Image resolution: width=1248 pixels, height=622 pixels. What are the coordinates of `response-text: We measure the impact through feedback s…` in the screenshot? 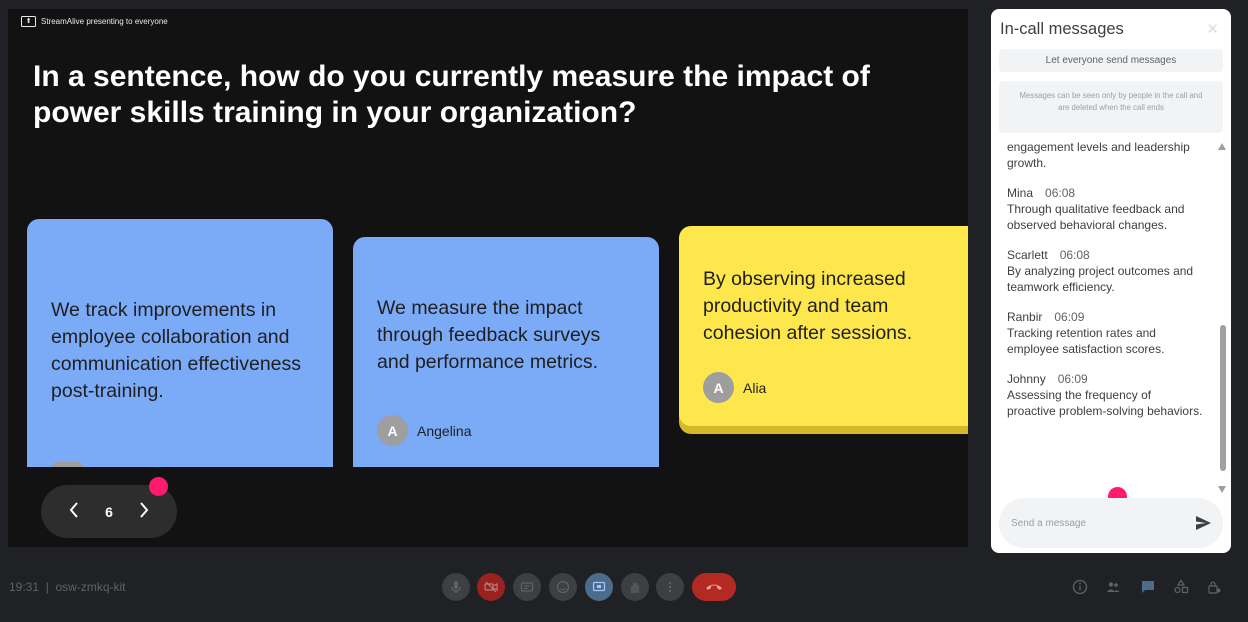 It's located at (489, 335).